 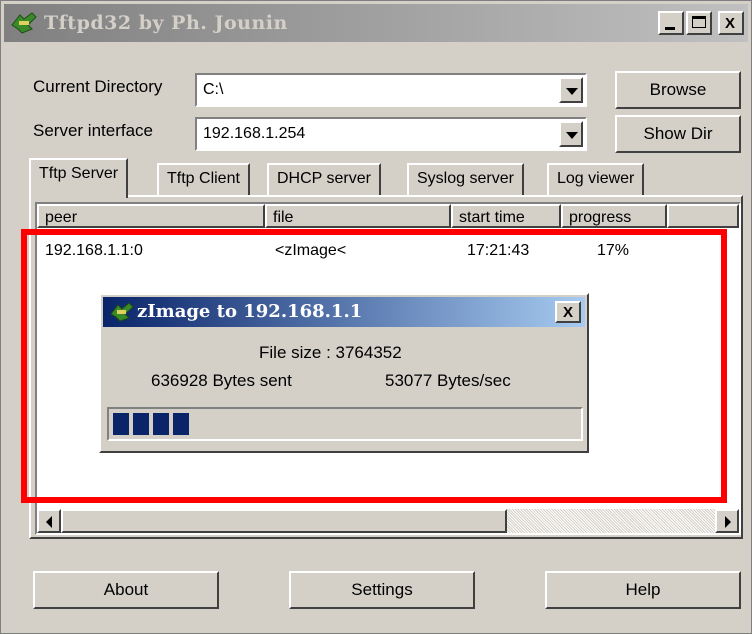 I want to click on title-bar: Tftpd32 by Ph. Jounin X, so click(x=376, y=23).